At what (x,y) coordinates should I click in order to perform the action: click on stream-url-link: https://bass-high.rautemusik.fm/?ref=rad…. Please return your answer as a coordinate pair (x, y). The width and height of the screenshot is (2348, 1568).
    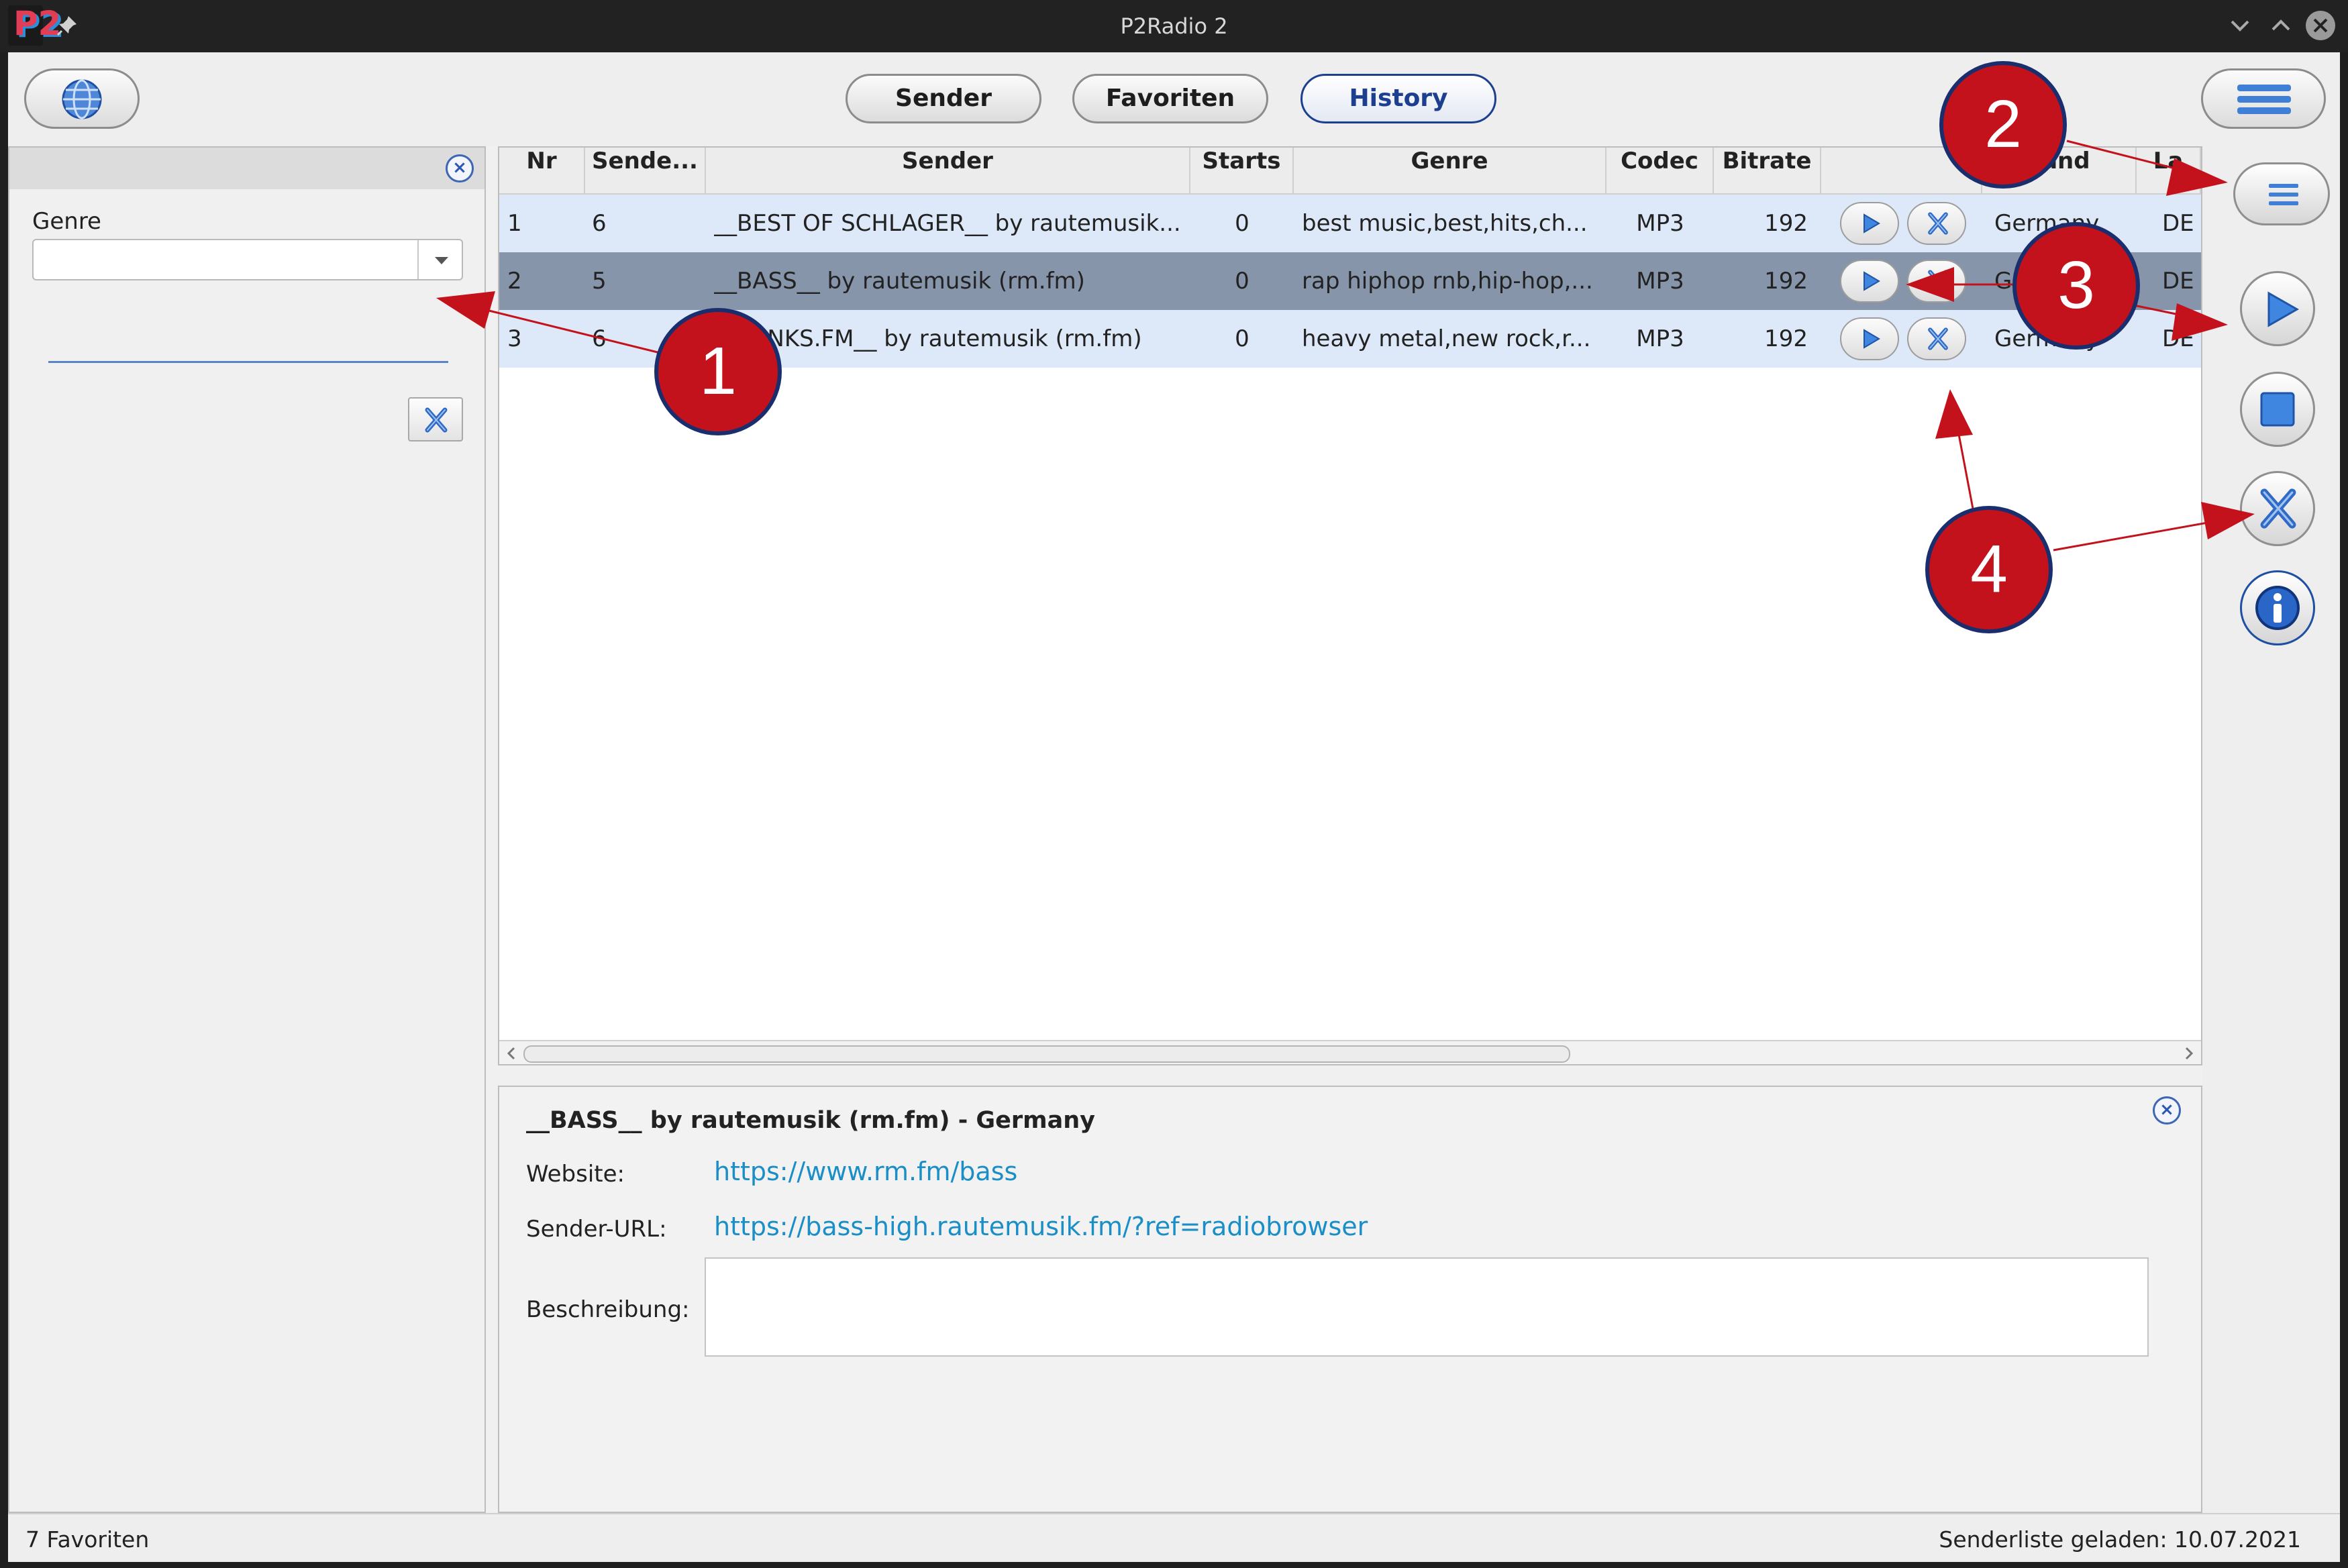
    Looking at the image, I should click on (1041, 1226).